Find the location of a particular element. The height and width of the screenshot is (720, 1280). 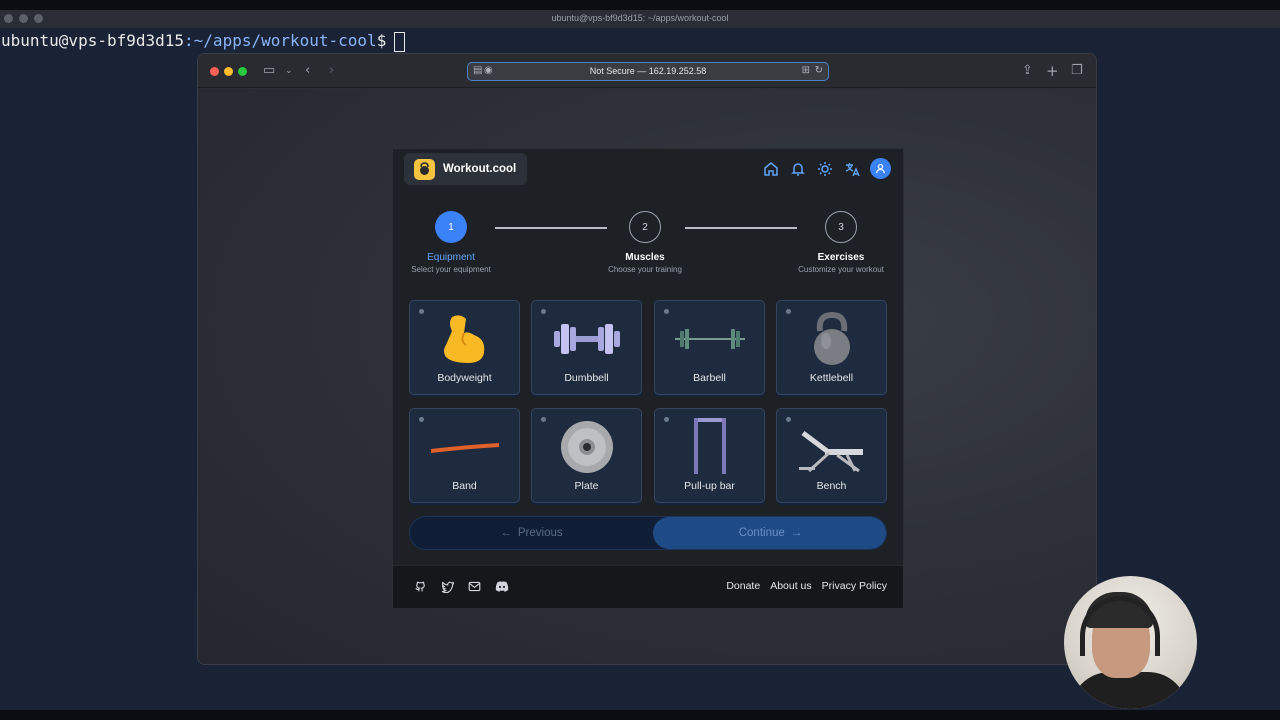

equipment-card-pullup-bar: Pull-up bar is located at coordinates (709, 455).